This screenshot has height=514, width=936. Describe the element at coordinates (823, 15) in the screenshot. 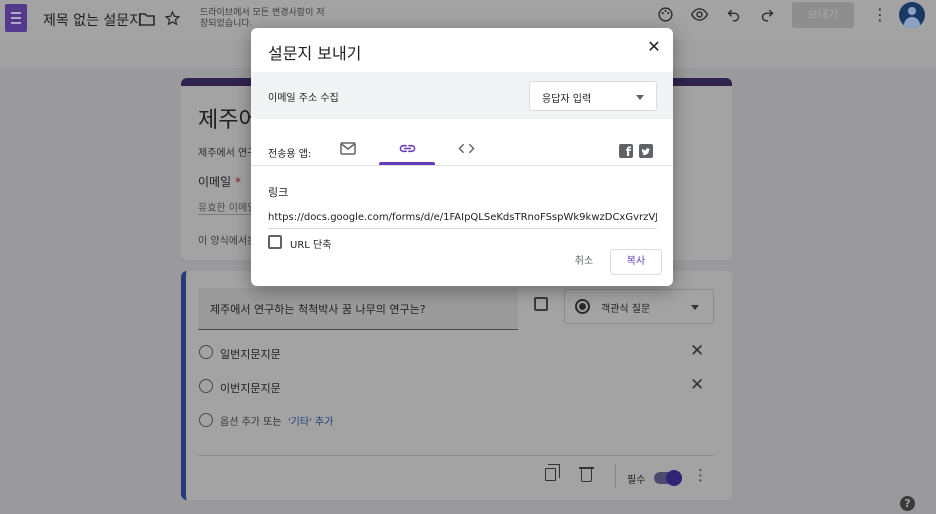

I see `send-button: 보내기` at that location.